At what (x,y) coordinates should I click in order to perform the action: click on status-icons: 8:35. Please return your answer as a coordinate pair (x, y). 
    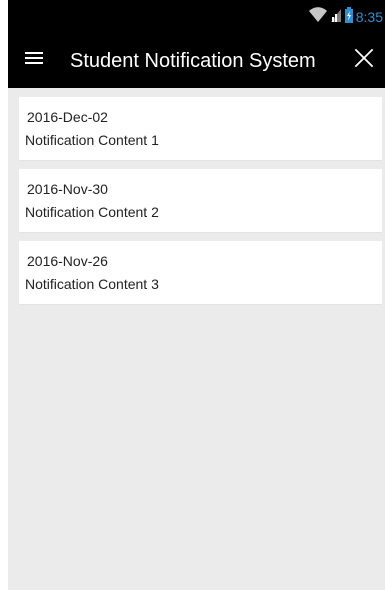
    Looking at the image, I should click on (345, 17).